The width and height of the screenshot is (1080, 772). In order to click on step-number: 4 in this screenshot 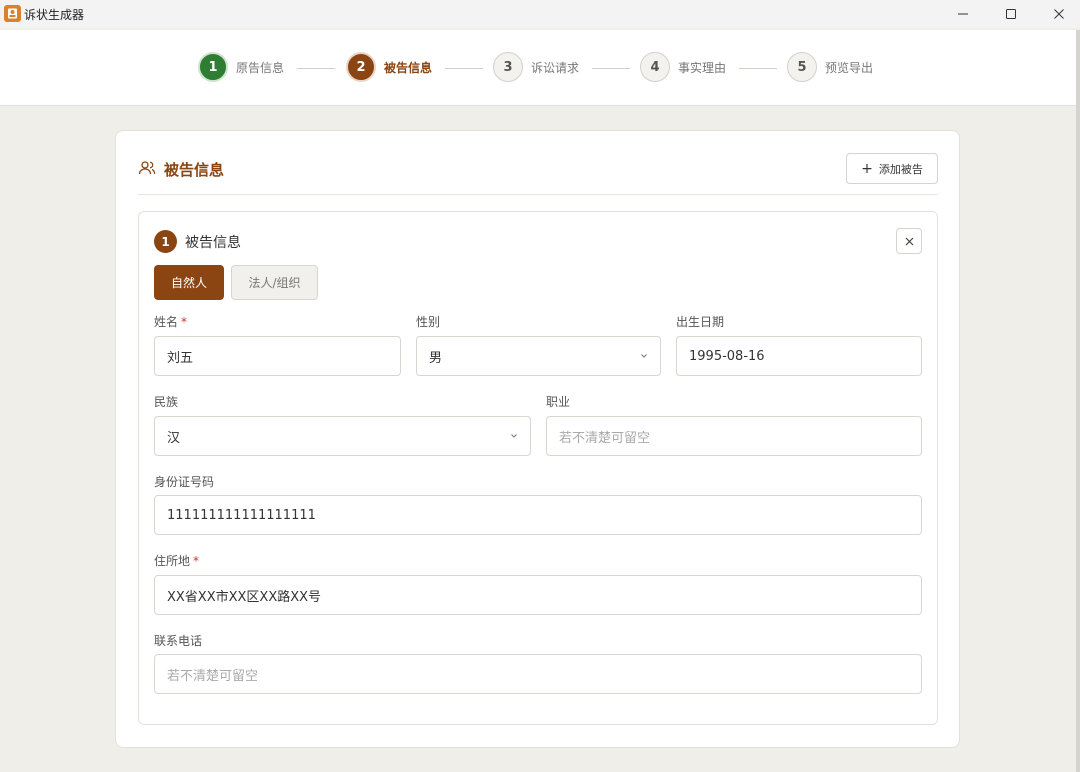, I will do `click(655, 67)`.